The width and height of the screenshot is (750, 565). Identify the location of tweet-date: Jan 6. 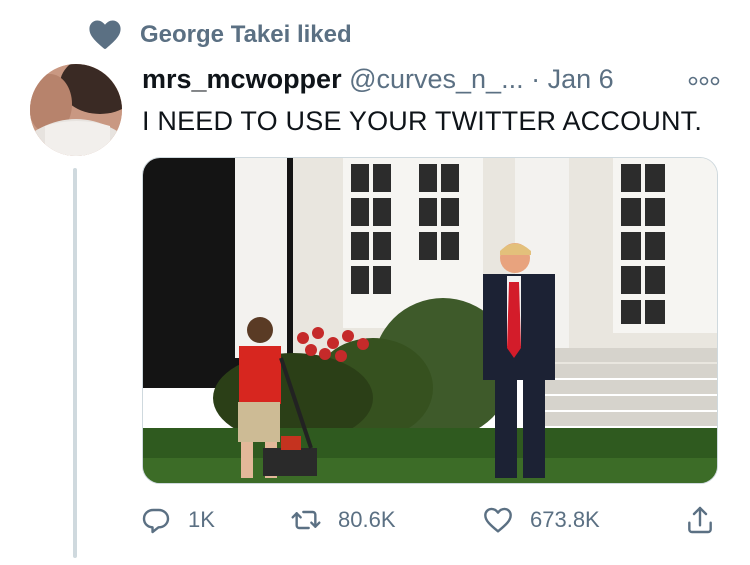
(581, 79).